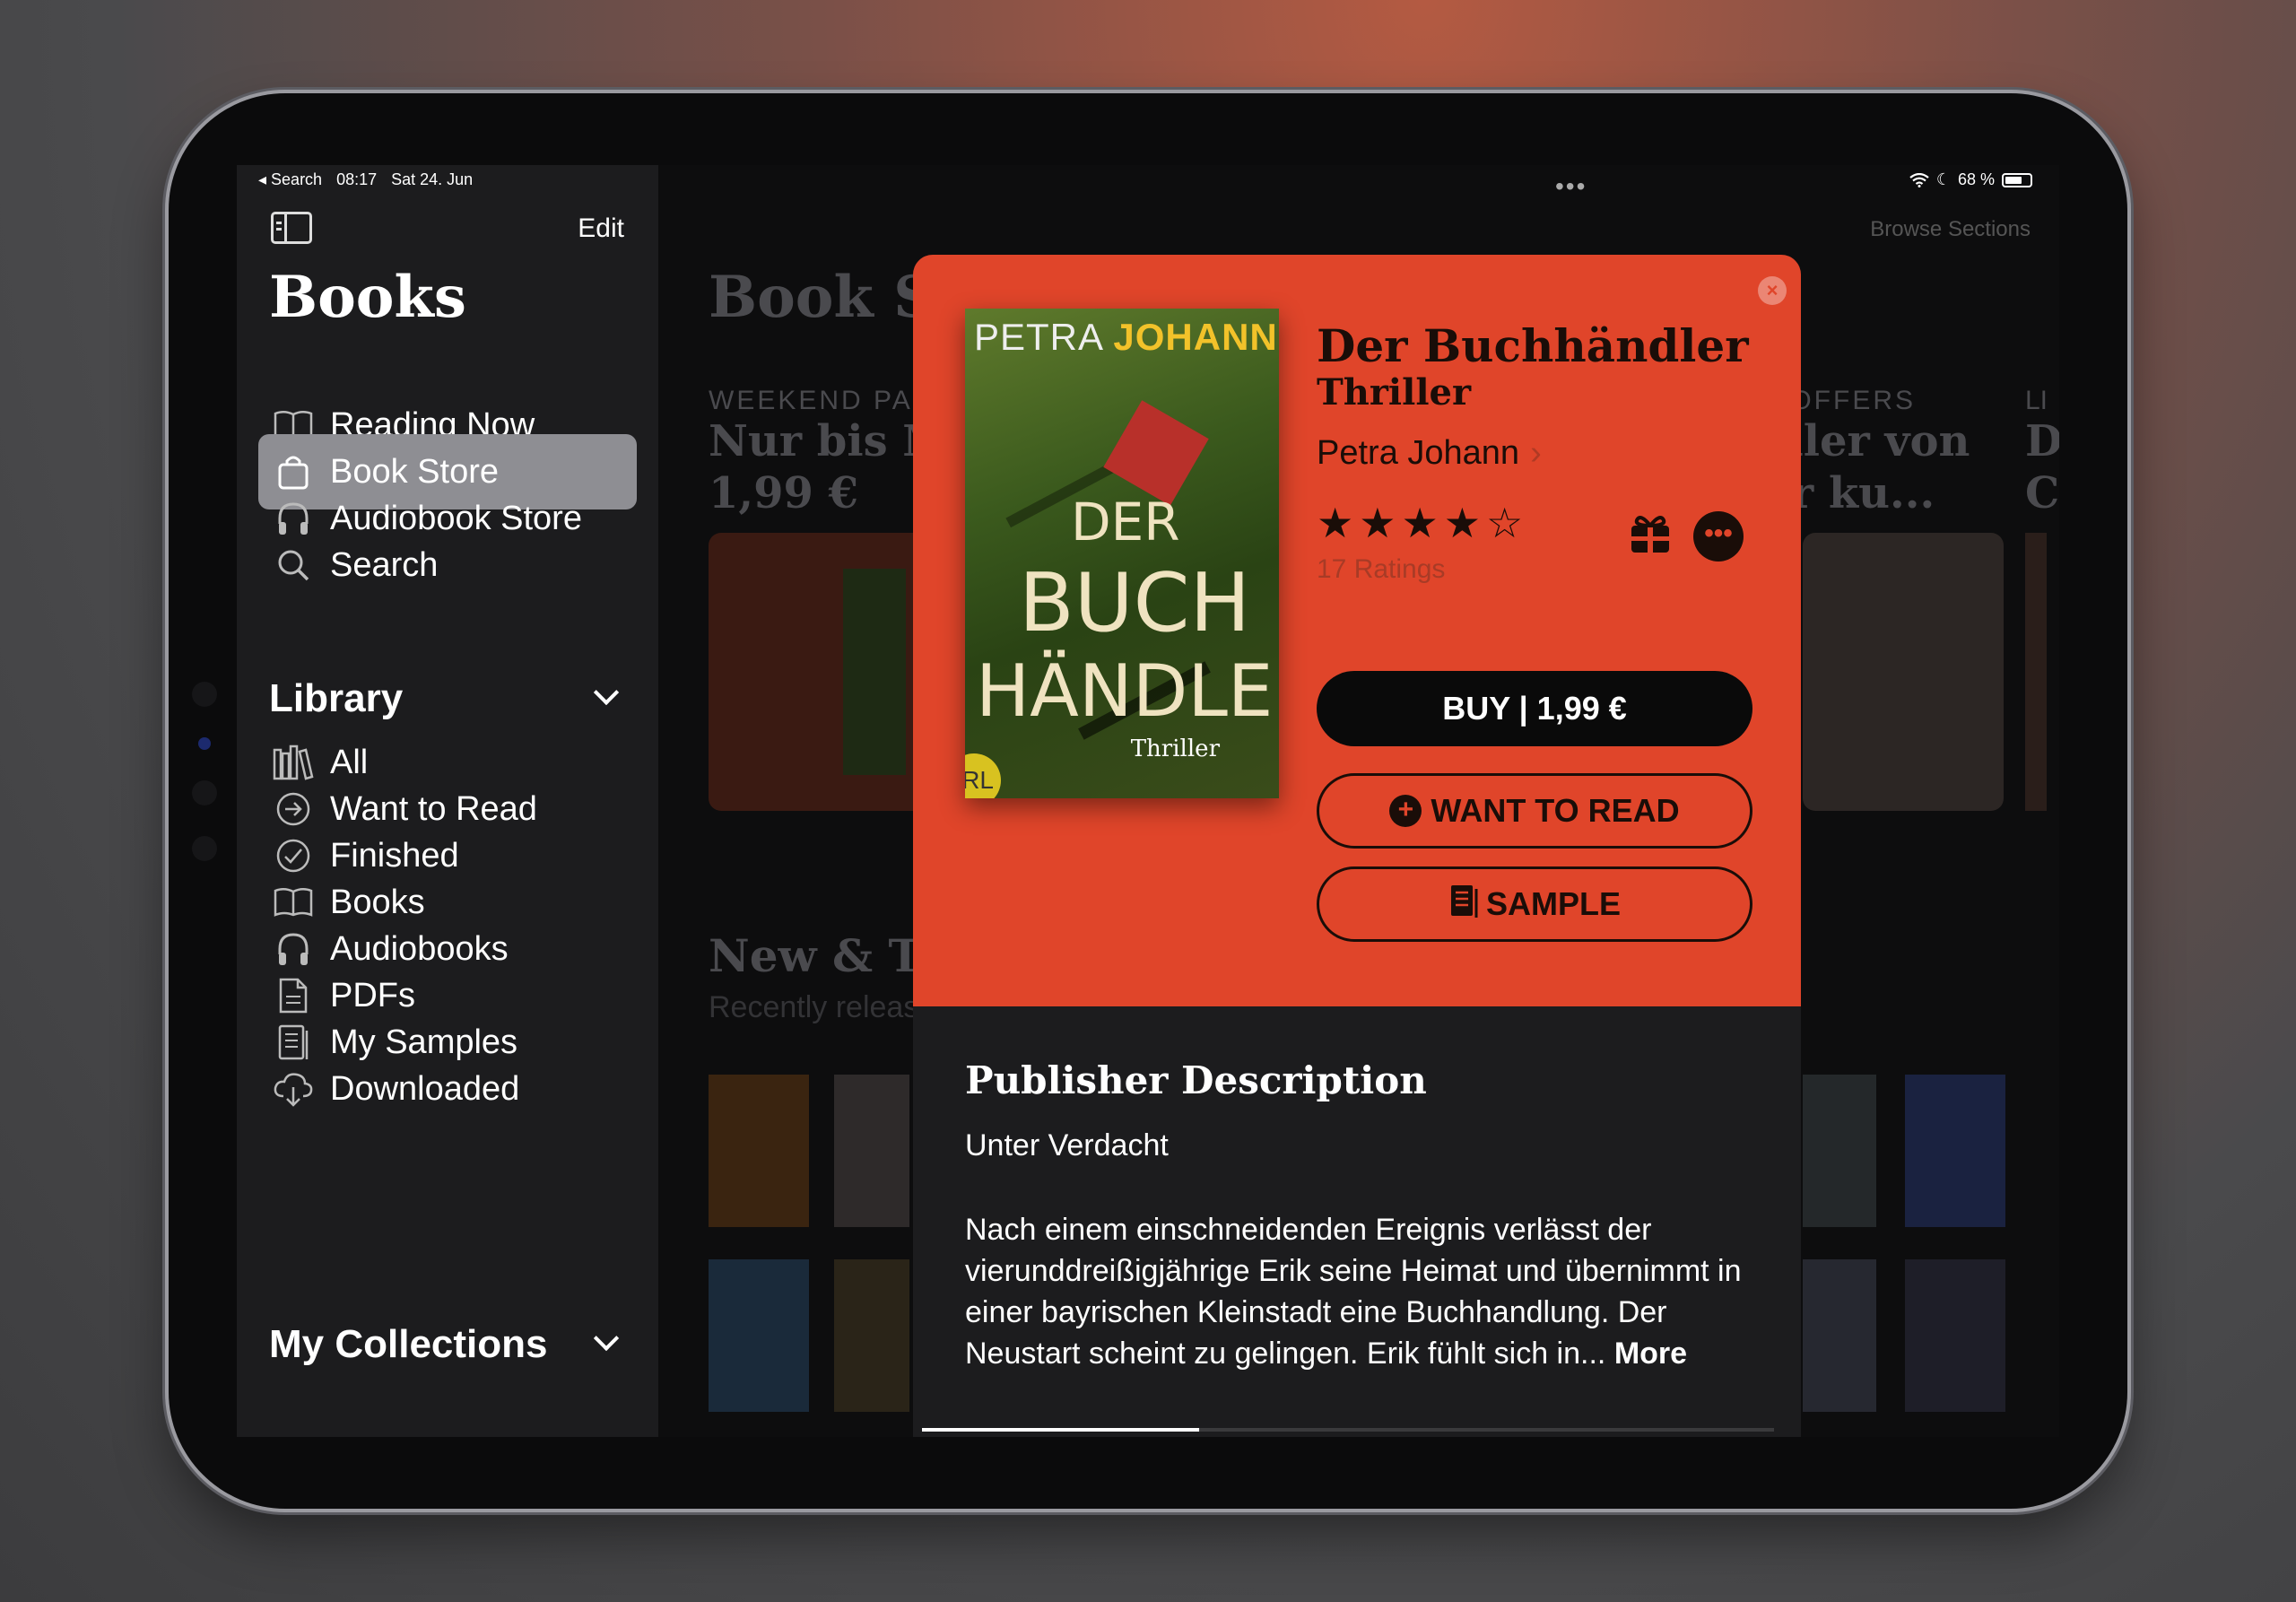  Describe the element at coordinates (1943, 179) in the screenshot. I see `moon-icon: ☾` at that location.